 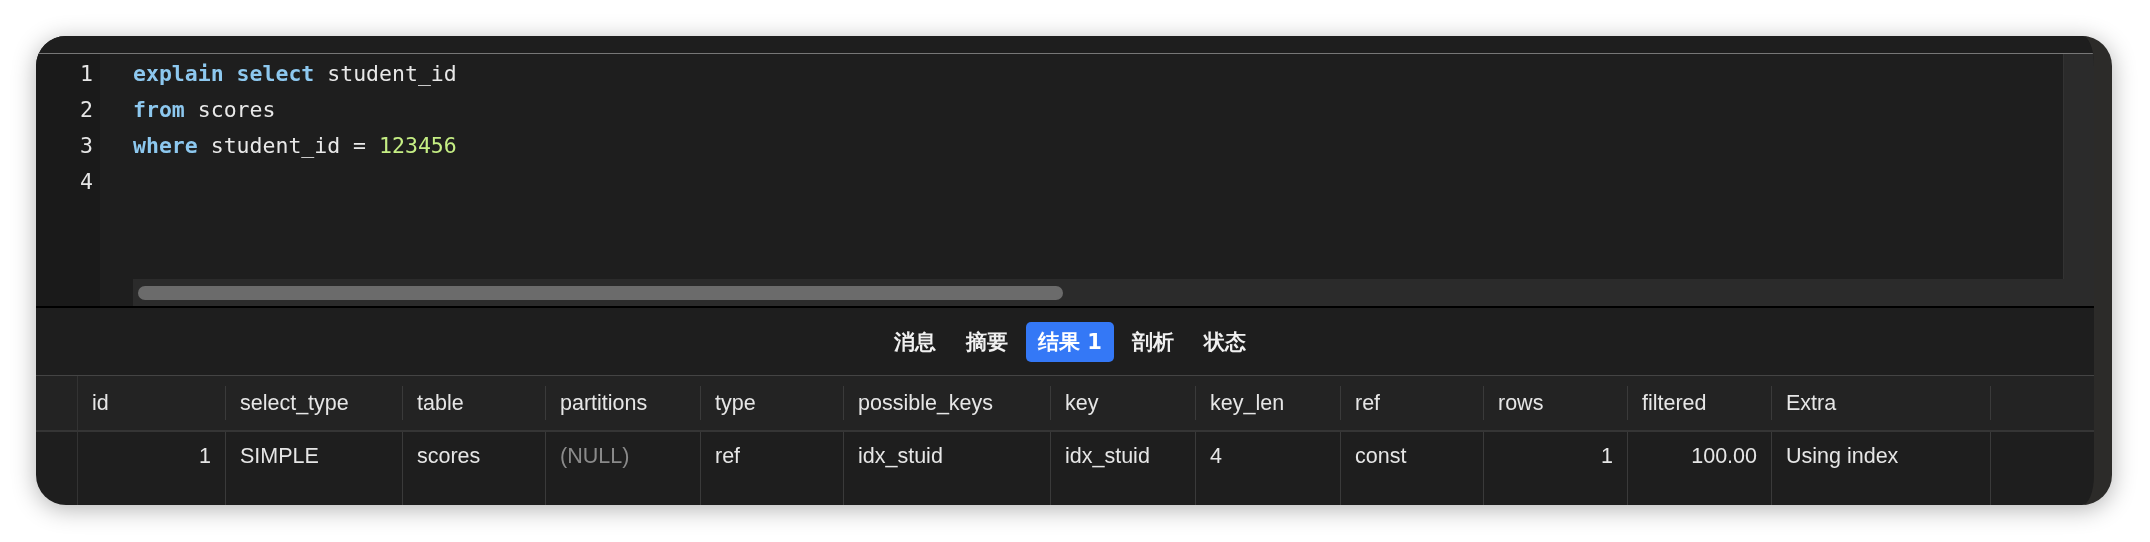 What do you see at coordinates (1811, 403) in the screenshot?
I see `column-header: Extra` at bounding box center [1811, 403].